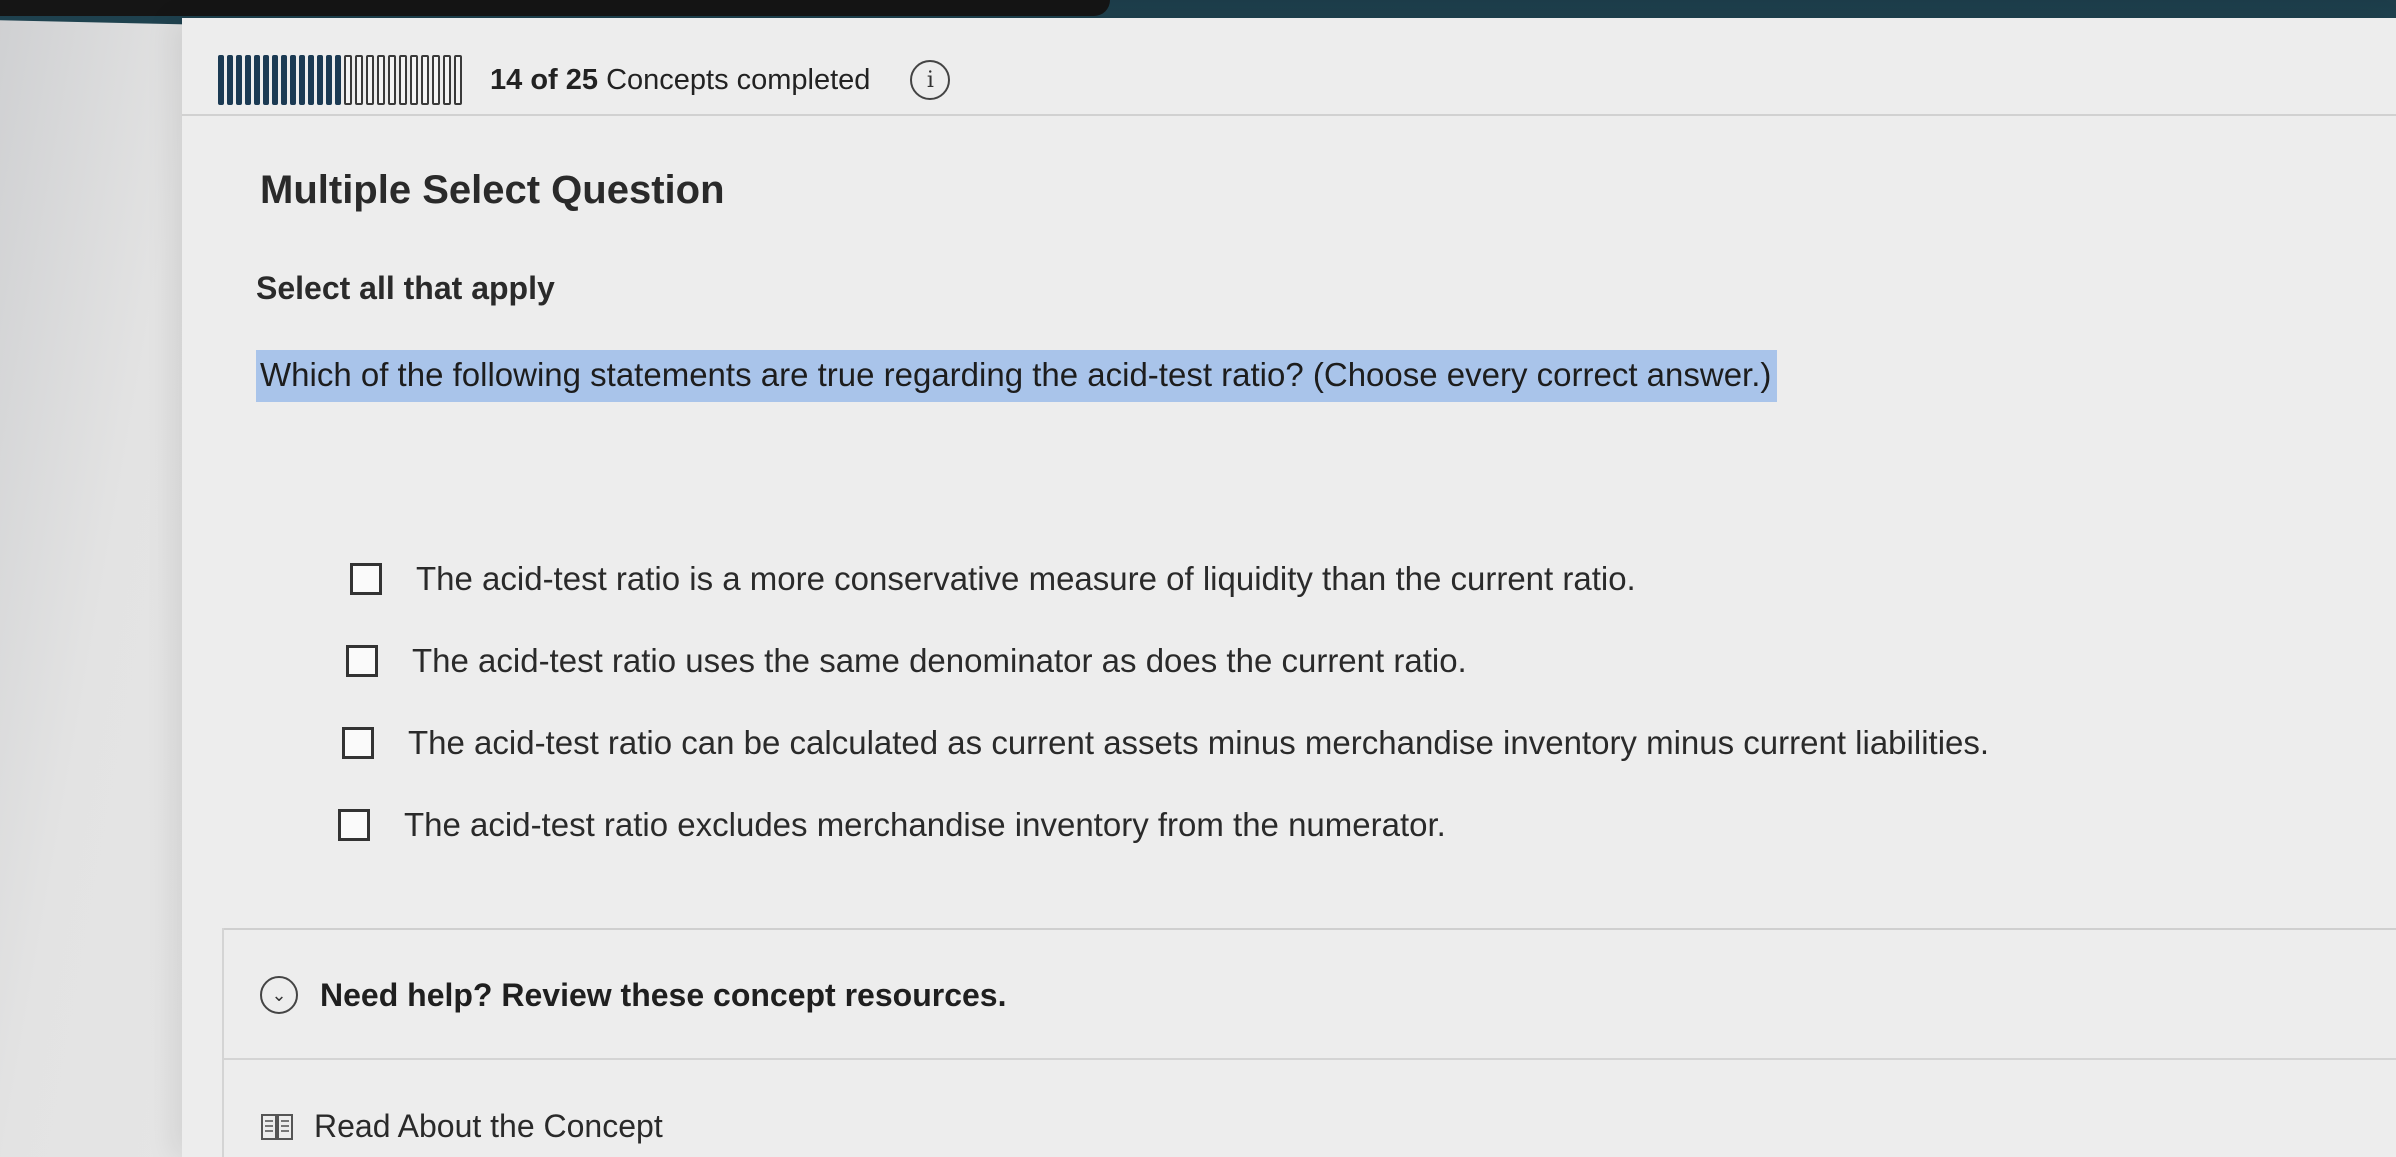  Describe the element at coordinates (1309, 1059) in the screenshot. I see `help-section-divider` at that location.